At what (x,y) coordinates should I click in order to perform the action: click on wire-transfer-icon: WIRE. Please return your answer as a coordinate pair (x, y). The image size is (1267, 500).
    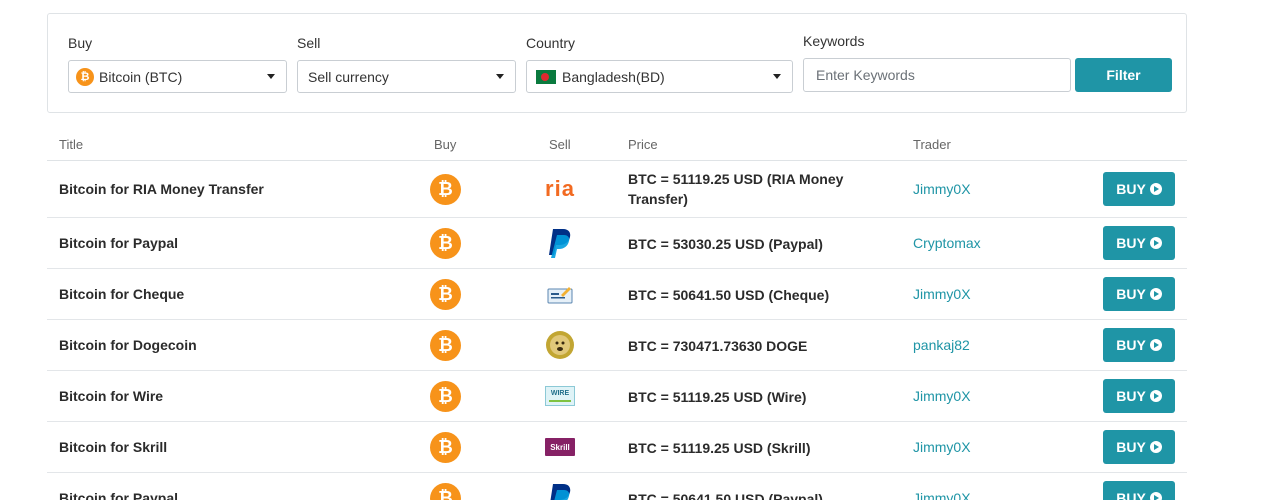
    Looking at the image, I should click on (560, 396).